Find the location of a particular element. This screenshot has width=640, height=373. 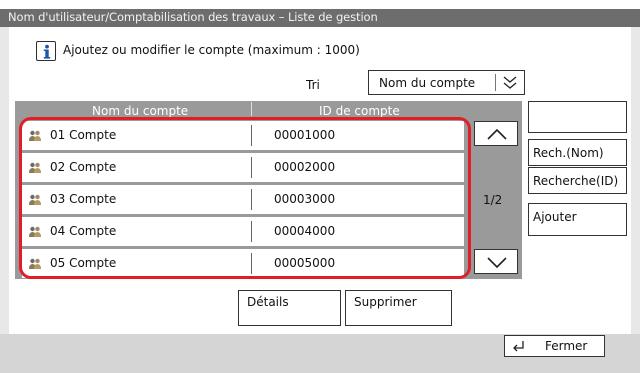

scroll-up-button is located at coordinates (496, 133).